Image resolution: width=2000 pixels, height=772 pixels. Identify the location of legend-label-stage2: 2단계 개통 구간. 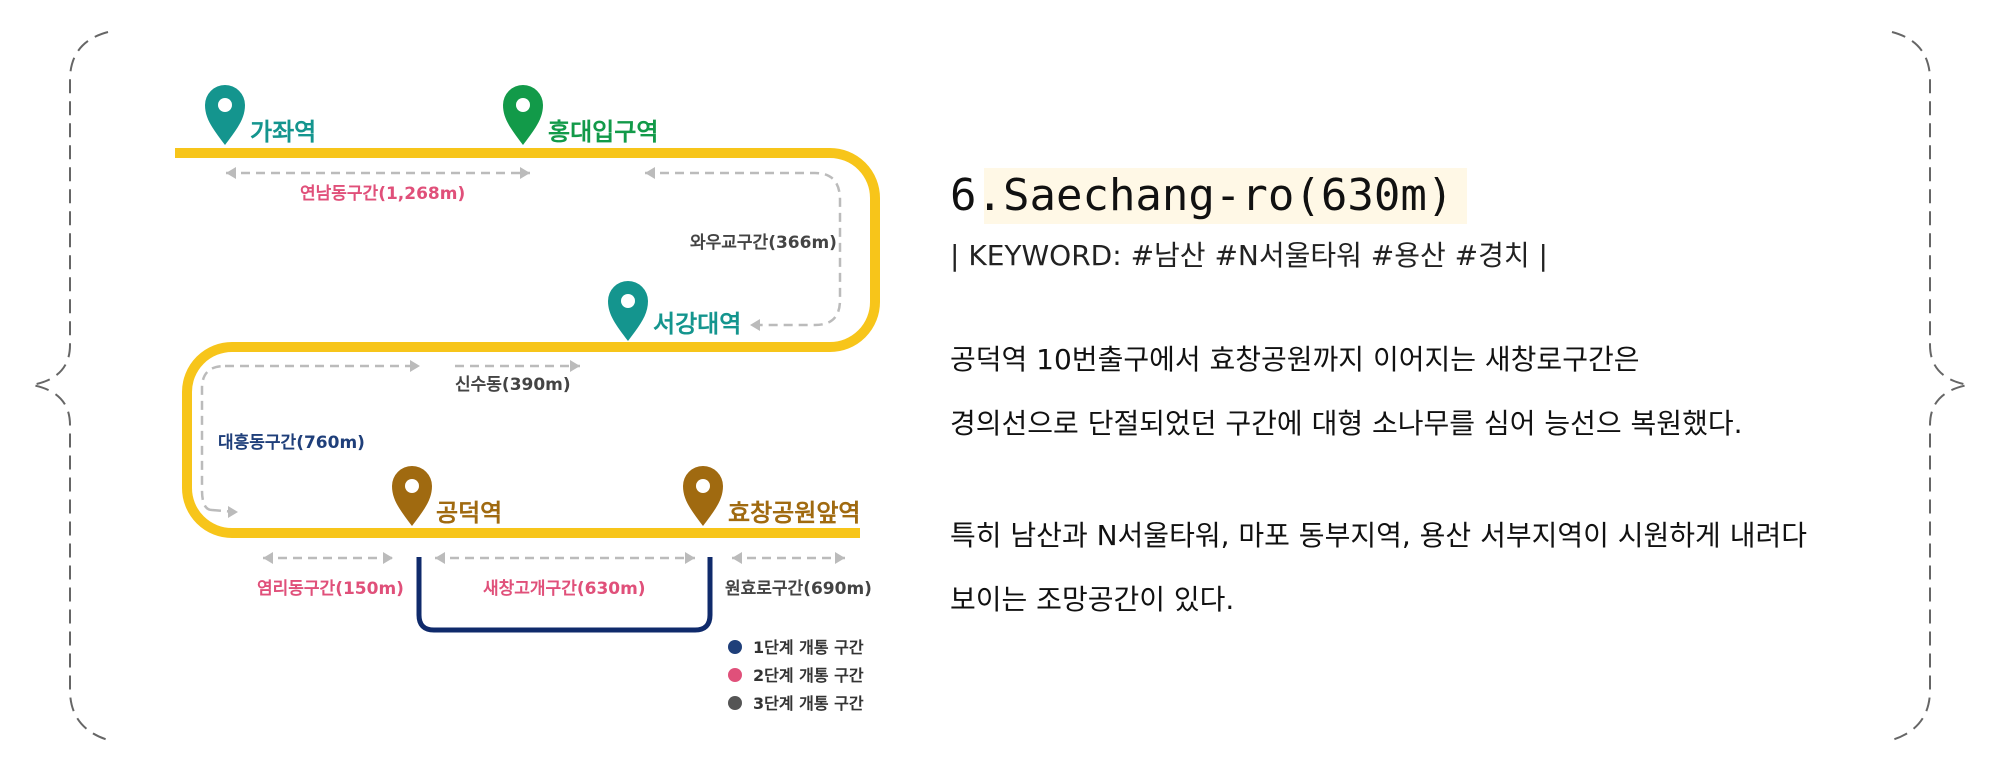
(808, 675).